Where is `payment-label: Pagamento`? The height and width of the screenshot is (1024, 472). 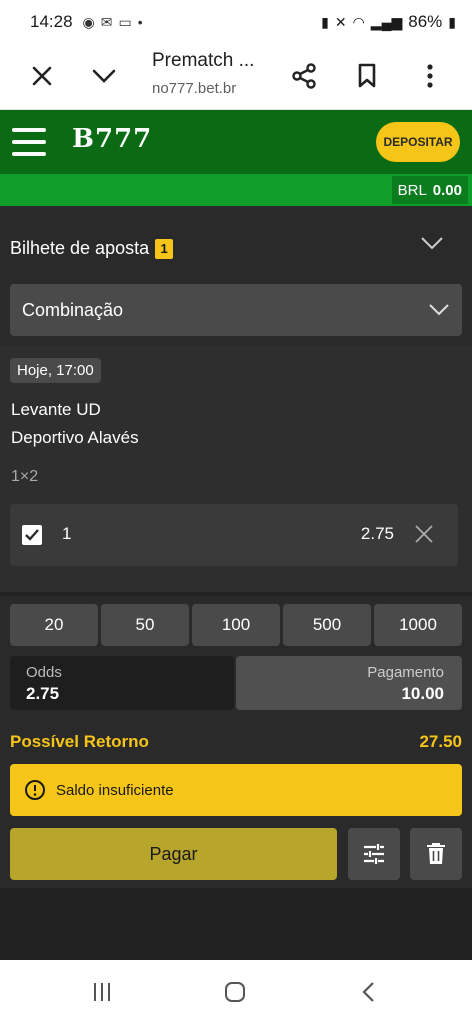
payment-label: Pagamento is located at coordinates (405, 672).